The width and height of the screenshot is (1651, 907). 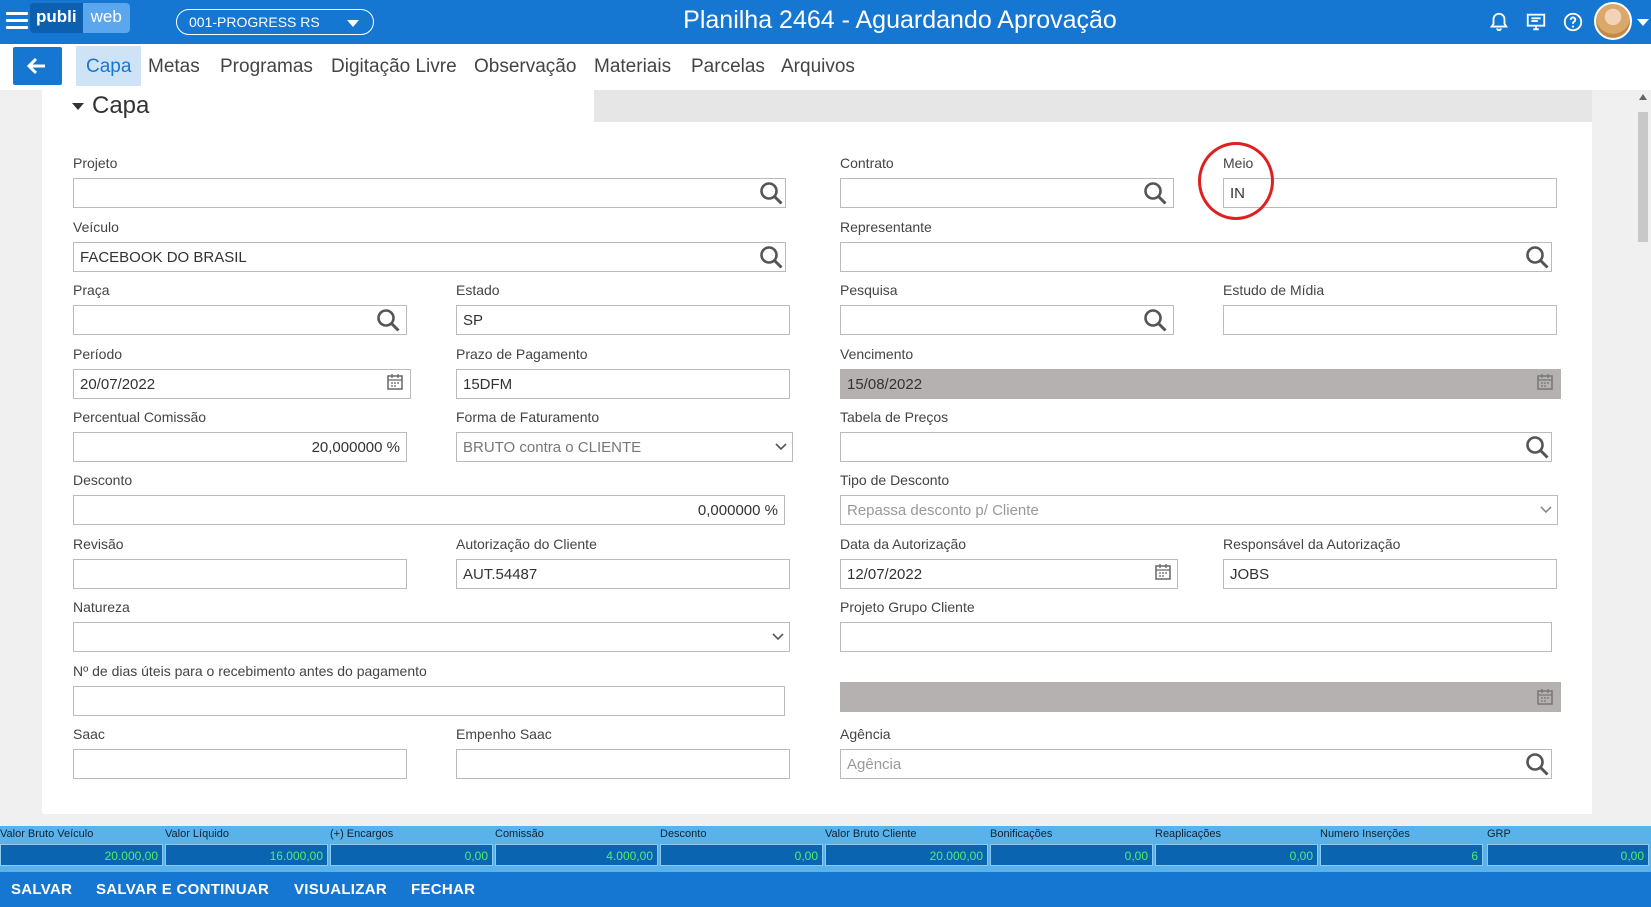 What do you see at coordinates (576, 849) in the screenshot?
I see `total-cell: Comissão 4.000,00` at bounding box center [576, 849].